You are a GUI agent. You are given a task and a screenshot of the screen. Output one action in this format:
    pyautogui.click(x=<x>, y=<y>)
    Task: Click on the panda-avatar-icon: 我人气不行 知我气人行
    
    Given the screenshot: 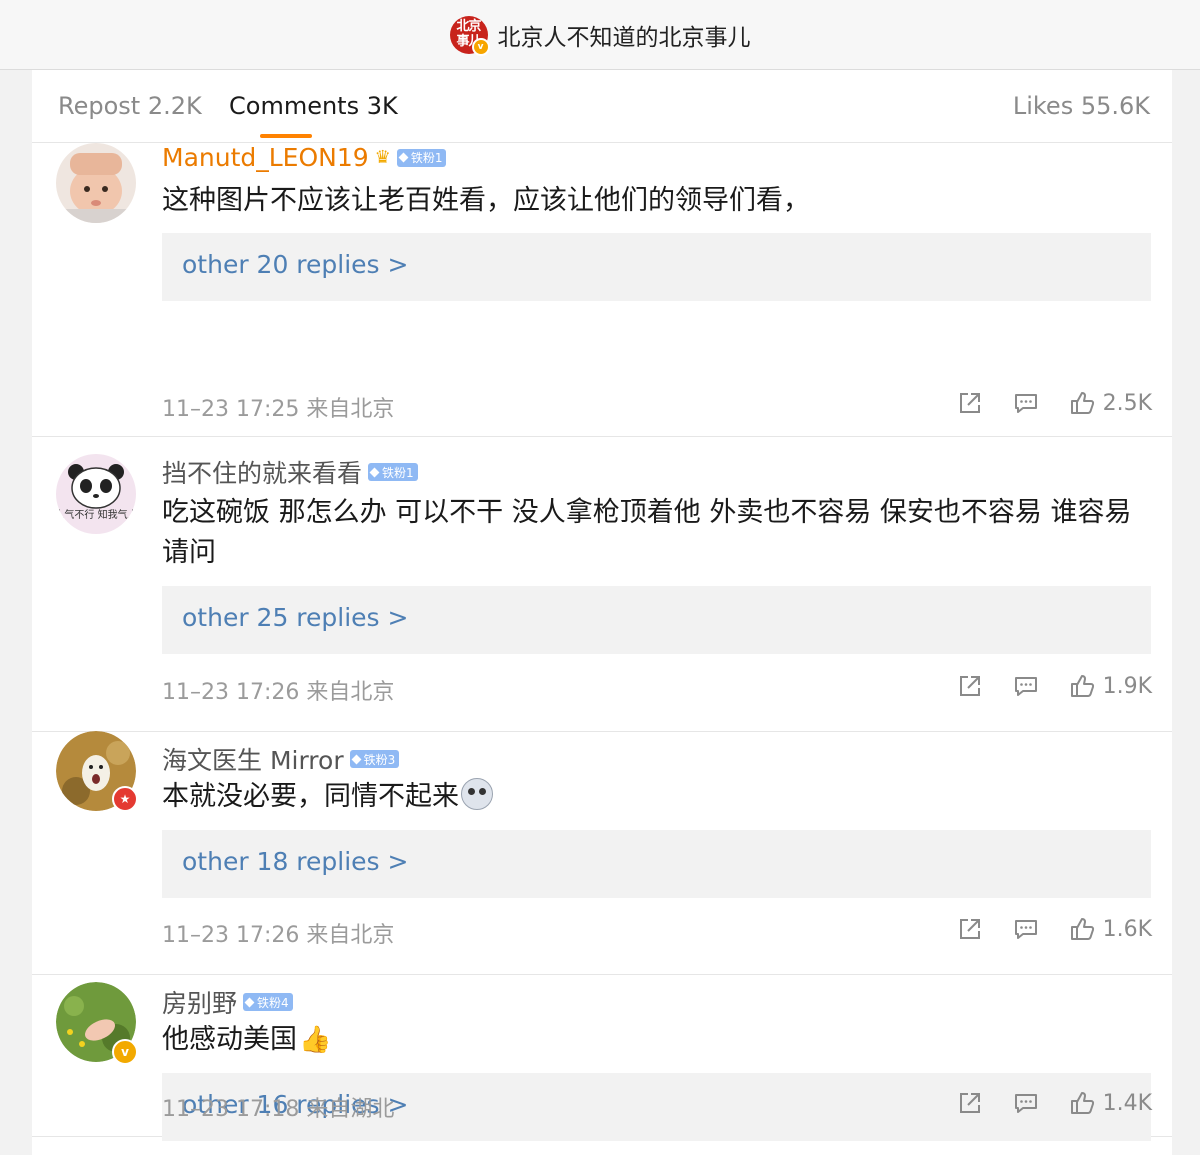 What is the action you would take?
    pyautogui.click(x=96, y=494)
    